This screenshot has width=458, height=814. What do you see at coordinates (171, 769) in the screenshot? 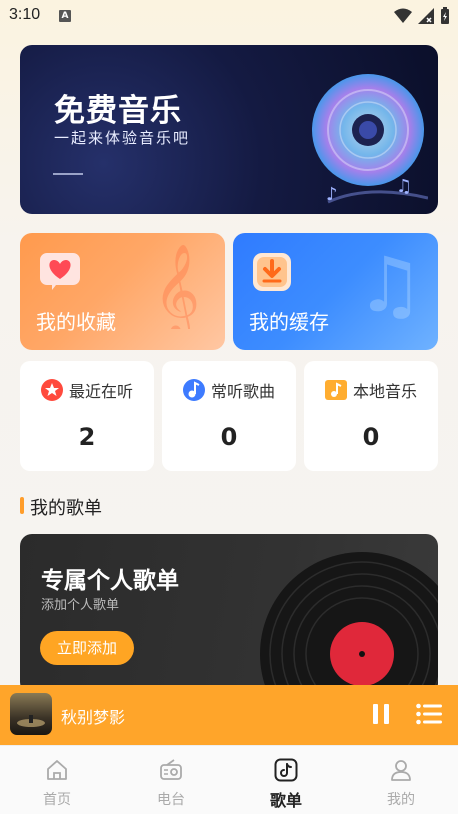
I see `radio-icon` at bounding box center [171, 769].